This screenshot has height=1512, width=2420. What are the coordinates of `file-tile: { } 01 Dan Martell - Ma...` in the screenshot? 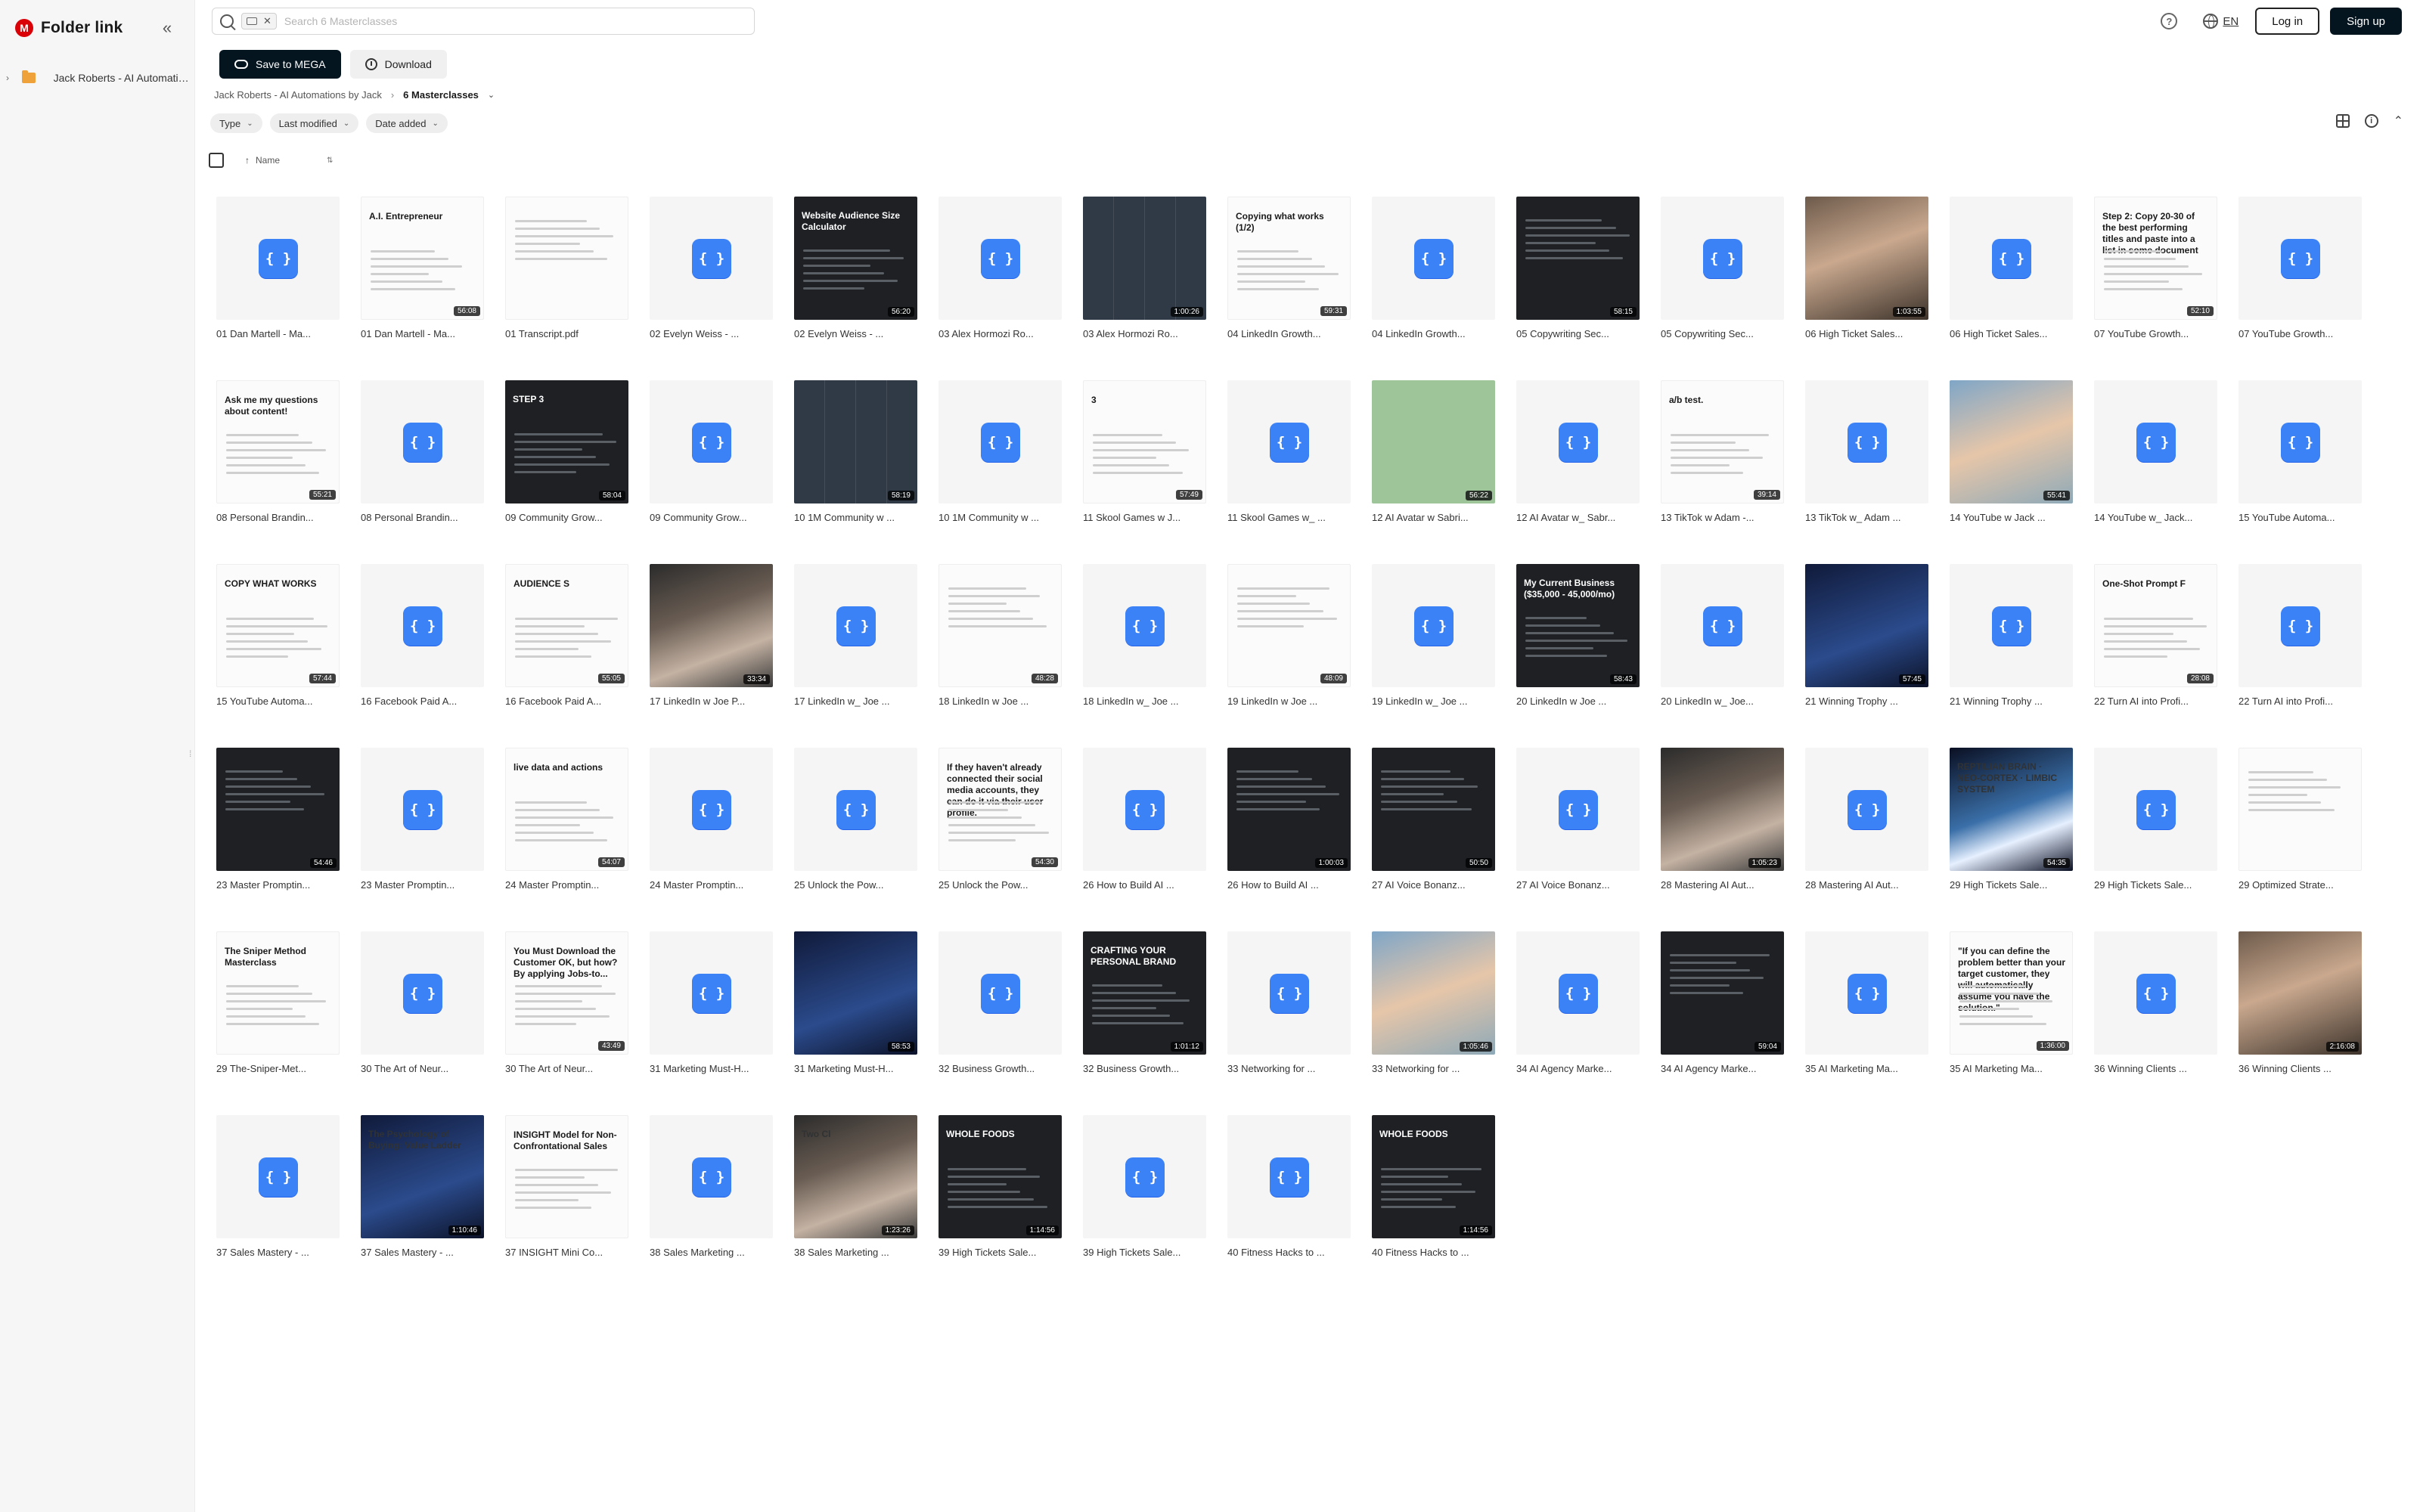 It's located at (278, 269).